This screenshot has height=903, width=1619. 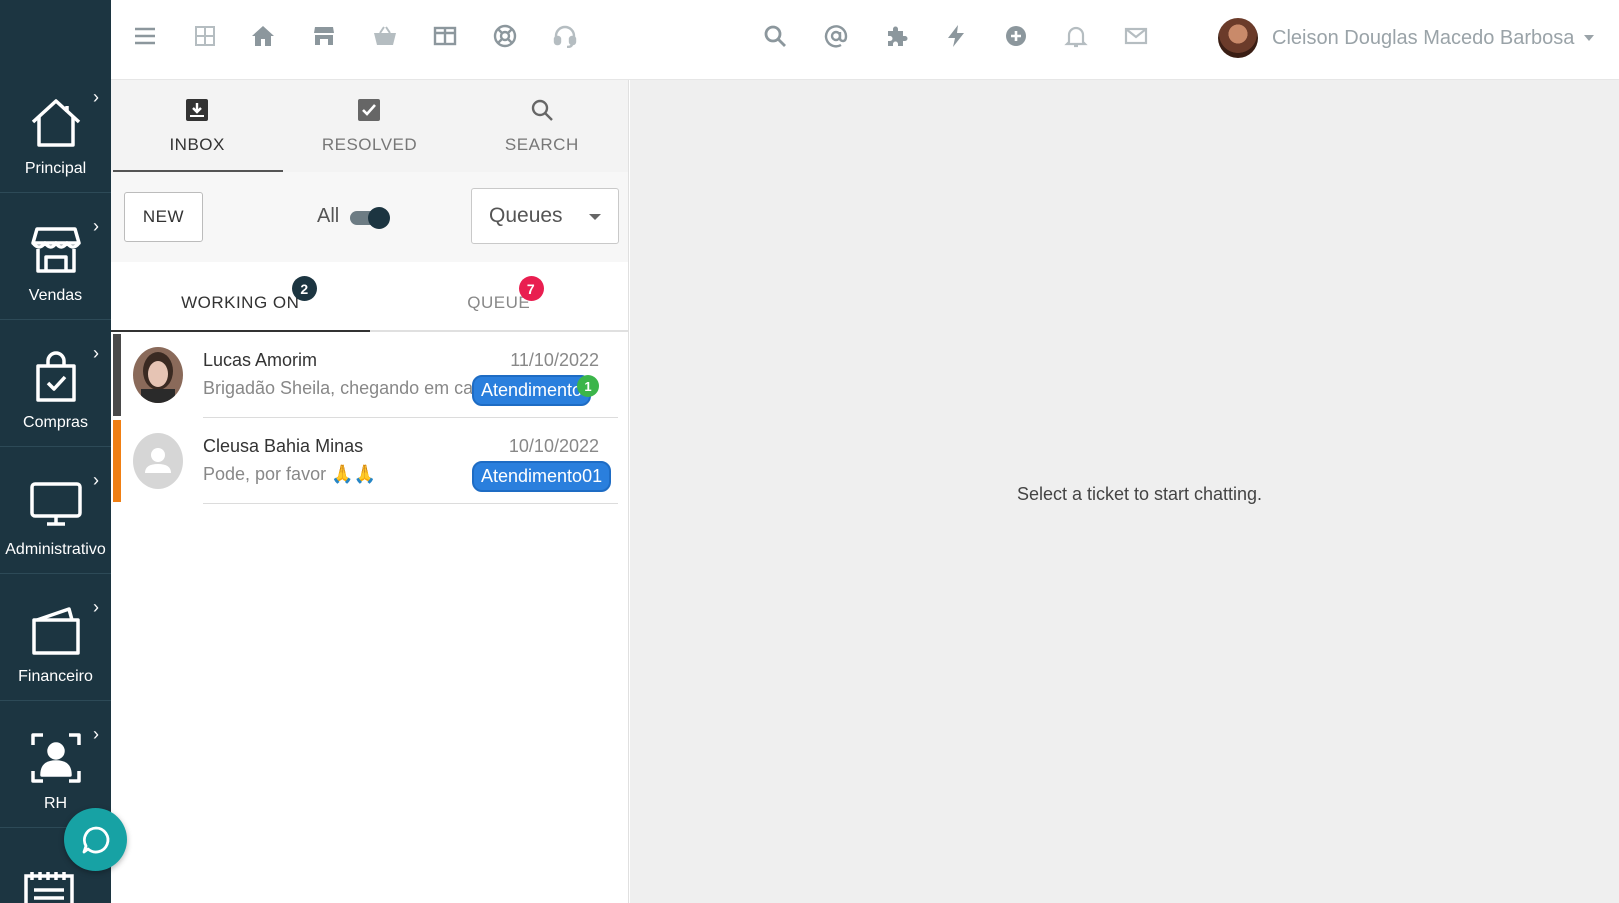 I want to click on tab-working-on: WORKING ON 2, so click(x=240, y=297).